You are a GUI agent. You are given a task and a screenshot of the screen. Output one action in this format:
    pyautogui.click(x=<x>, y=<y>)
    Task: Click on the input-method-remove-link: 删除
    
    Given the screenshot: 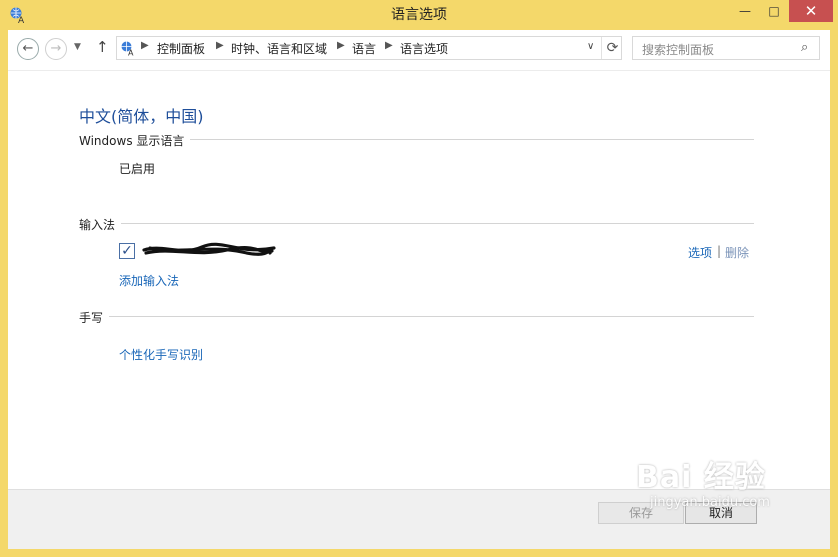 What is the action you would take?
    pyautogui.click(x=737, y=252)
    